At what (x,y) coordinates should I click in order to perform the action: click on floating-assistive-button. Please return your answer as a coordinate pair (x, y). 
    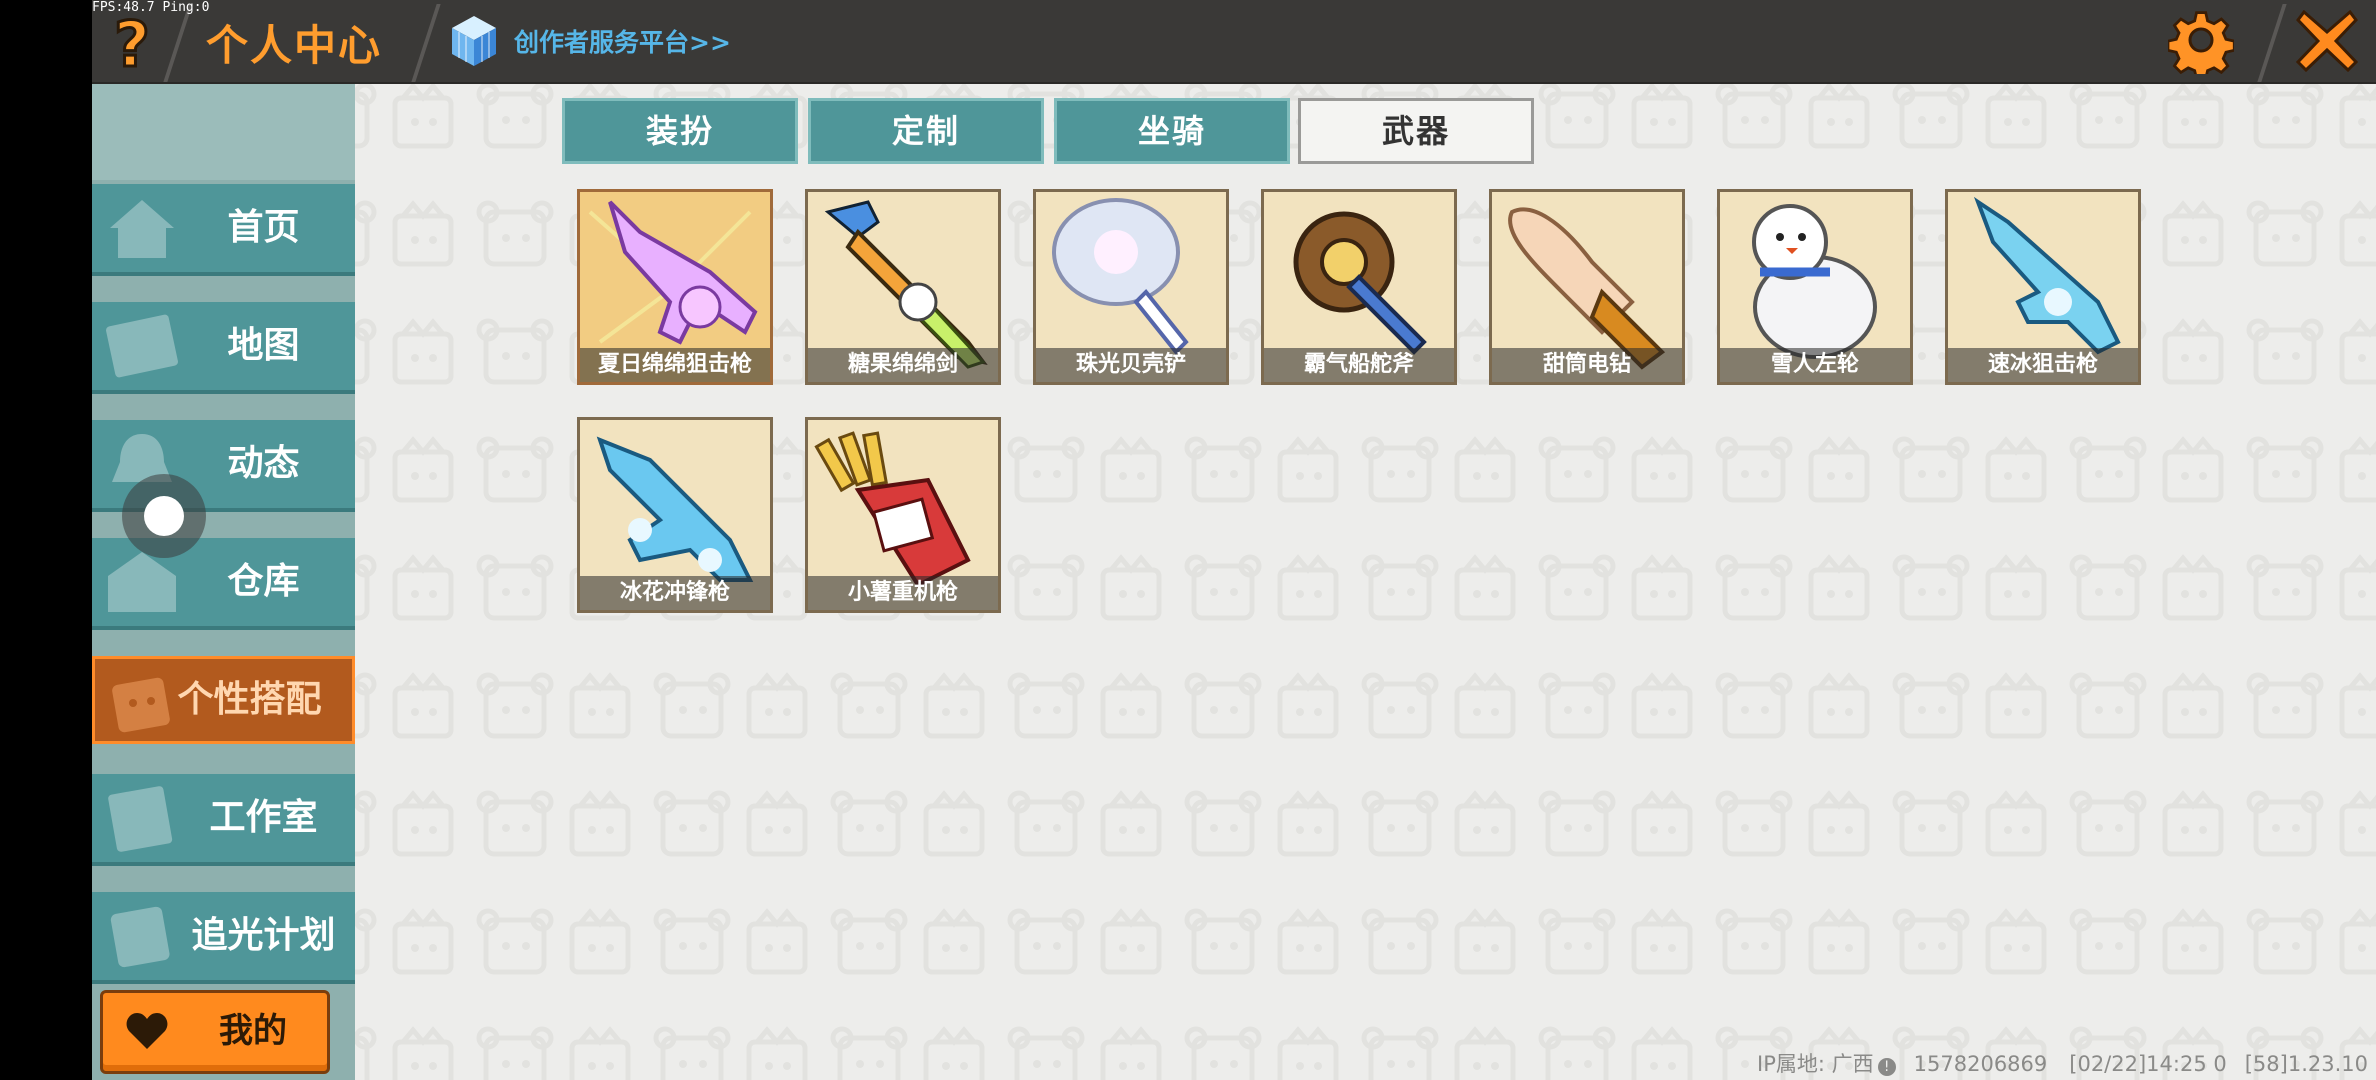
    Looking at the image, I should click on (164, 516).